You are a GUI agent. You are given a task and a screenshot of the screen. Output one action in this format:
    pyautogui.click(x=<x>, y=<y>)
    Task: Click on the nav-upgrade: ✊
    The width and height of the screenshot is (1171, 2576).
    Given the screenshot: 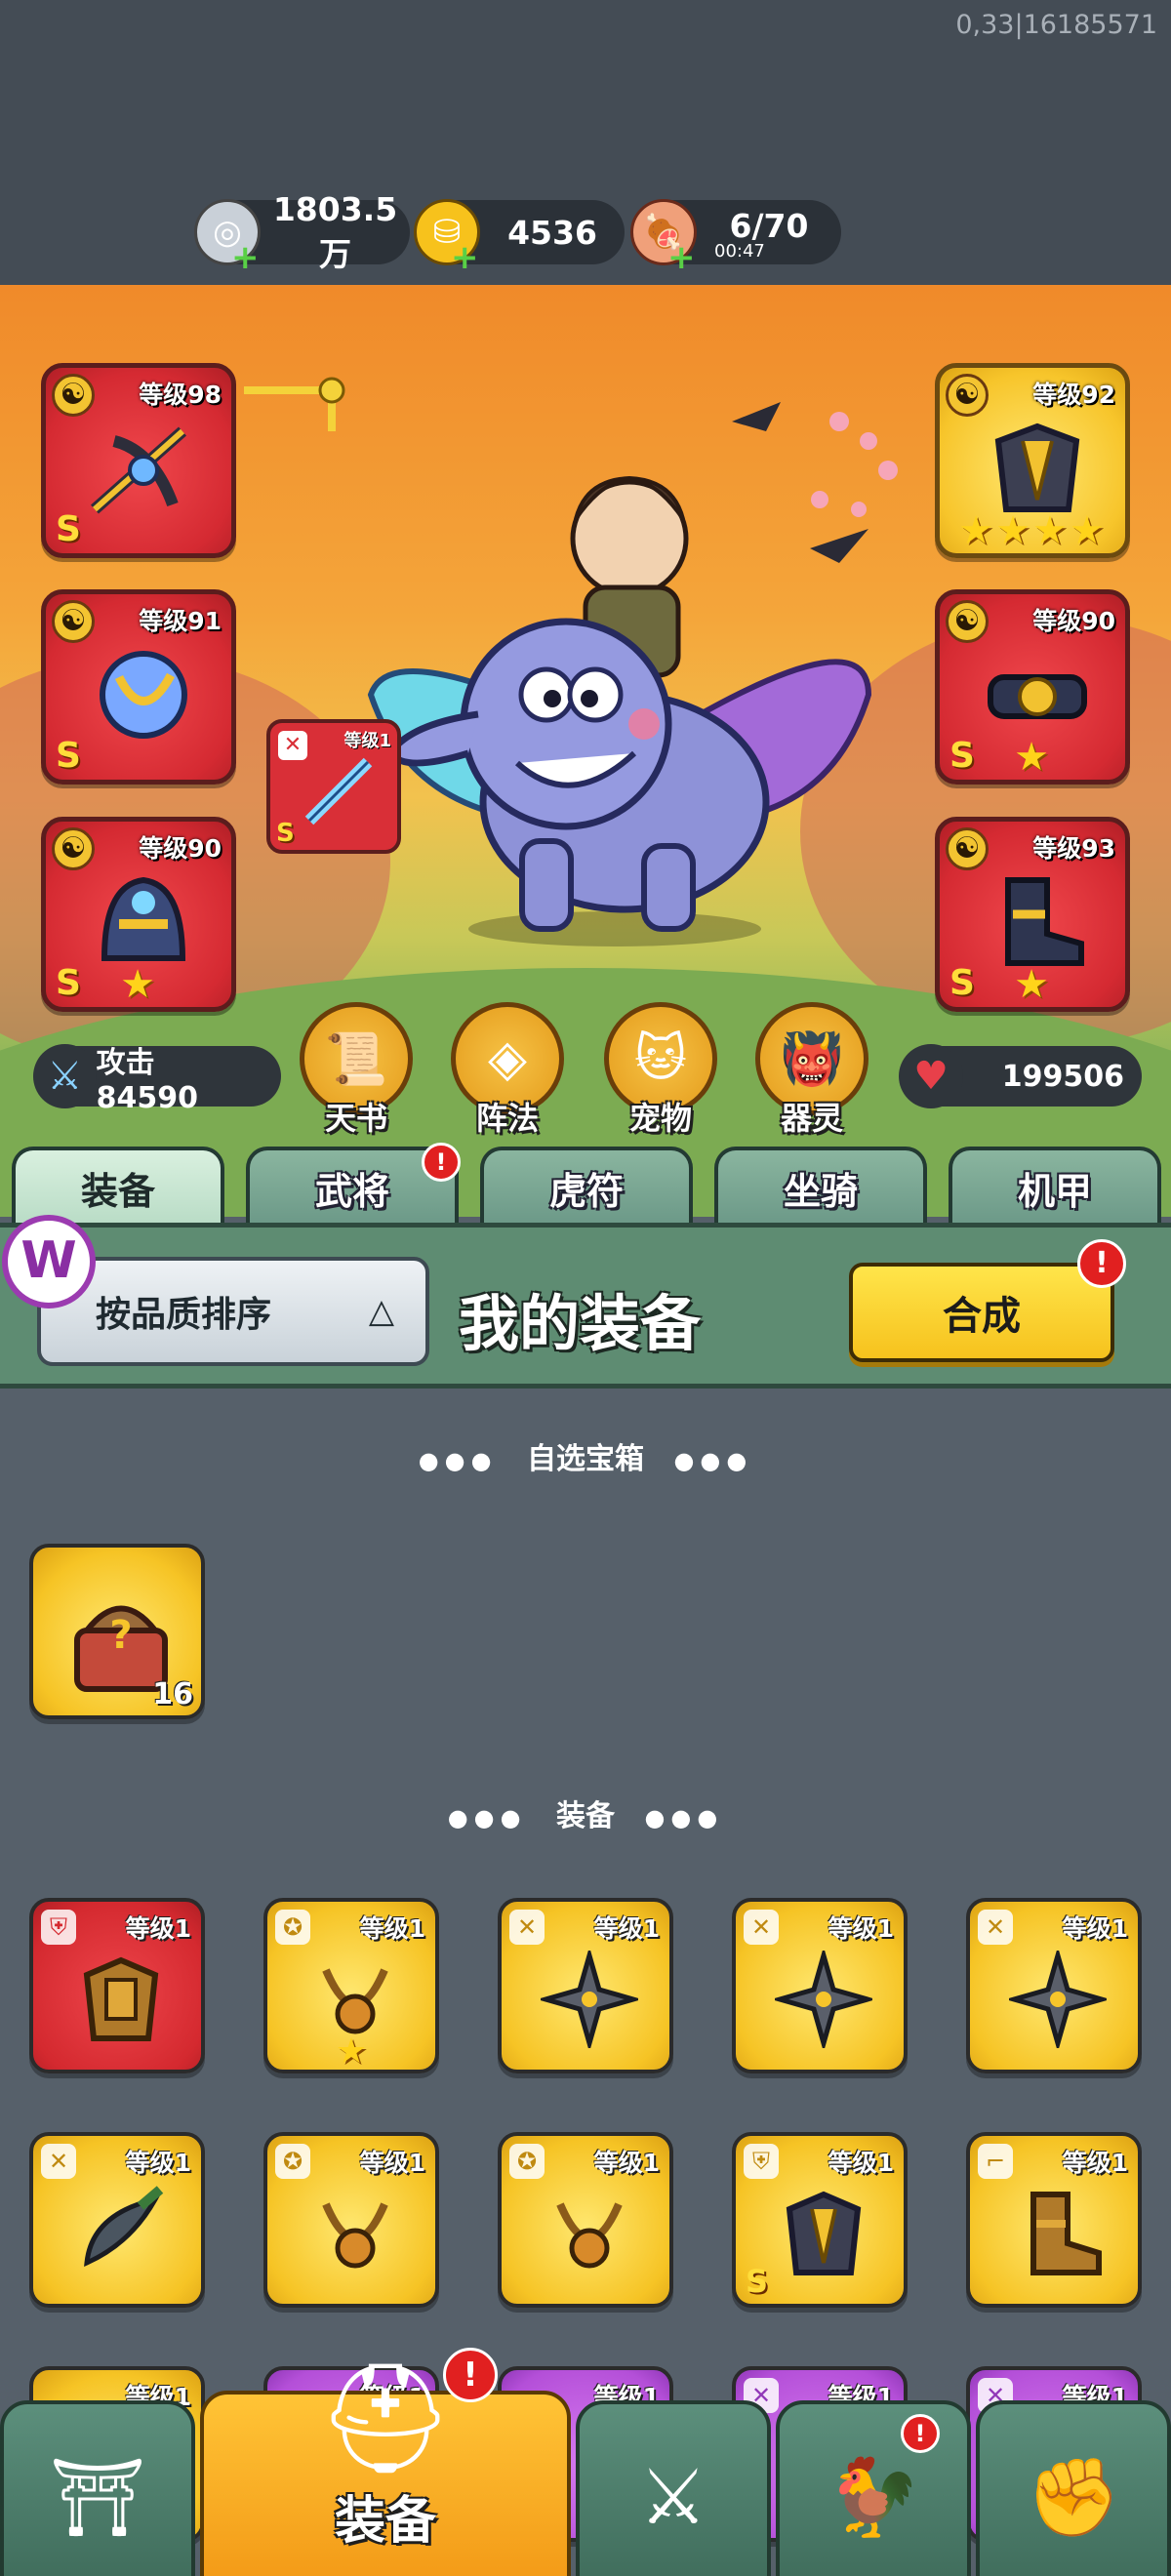 What is the action you would take?
    pyautogui.click(x=1073, y=2488)
    